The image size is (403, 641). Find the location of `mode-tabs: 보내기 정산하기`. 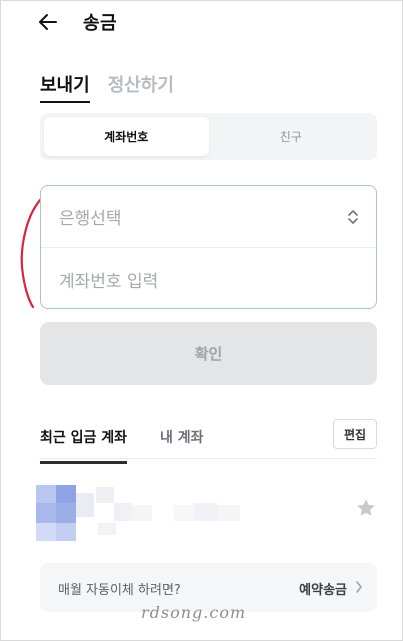

mode-tabs: 보내기 정산하기 is located at coordinates (107, 87).